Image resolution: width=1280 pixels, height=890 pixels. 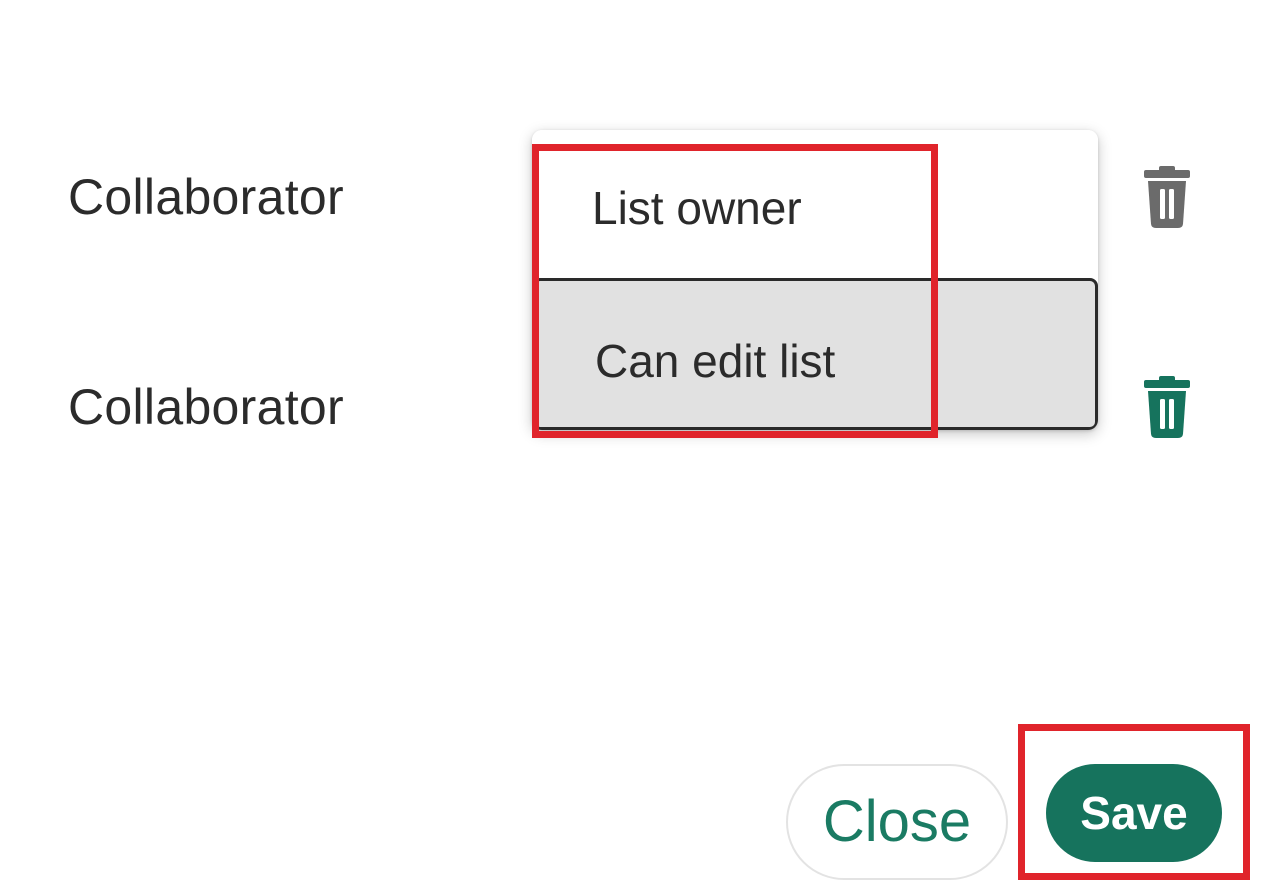 I want to click on dropdown-option-list-owner: List owner, so click(x=815, y=204).